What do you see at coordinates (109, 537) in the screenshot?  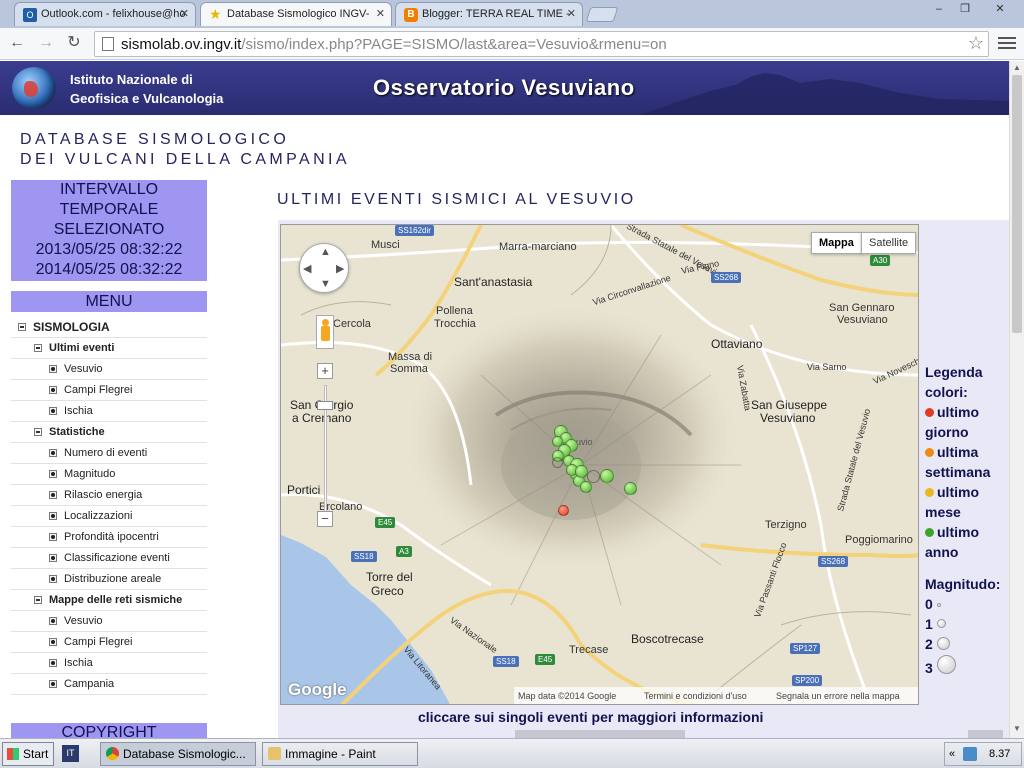 I see `menu-link: Profondità ipocentri` at bounding box center [109, 537].